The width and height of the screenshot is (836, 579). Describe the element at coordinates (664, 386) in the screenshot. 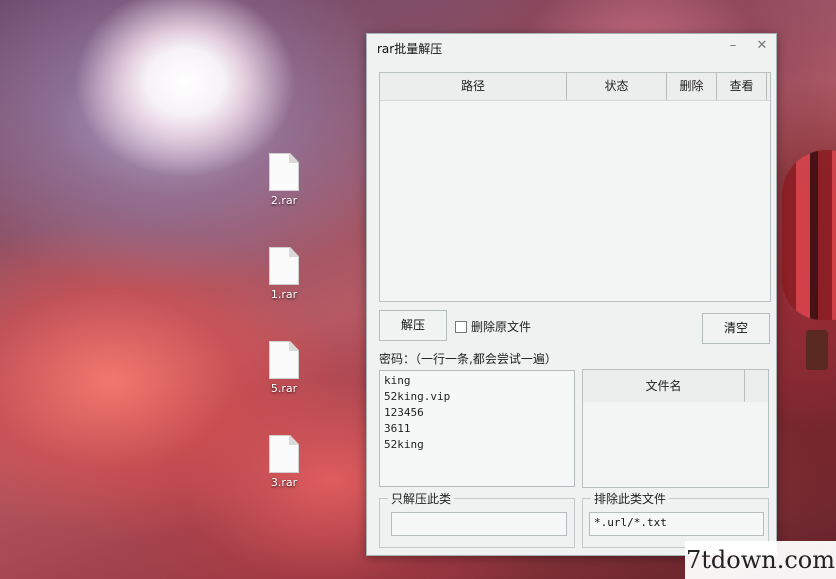

I see `column-header-filename: 文件名` at that location.